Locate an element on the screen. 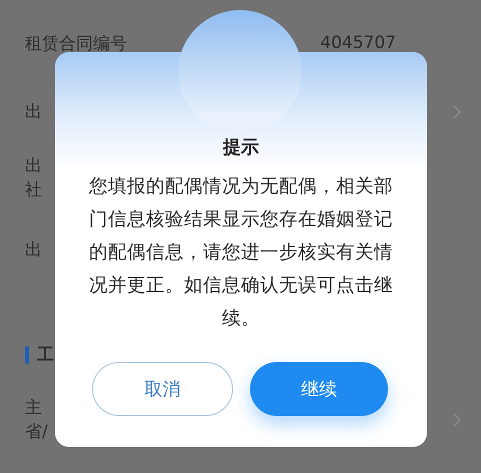  field-label: 出 社 is located at coordinates (33, 178).